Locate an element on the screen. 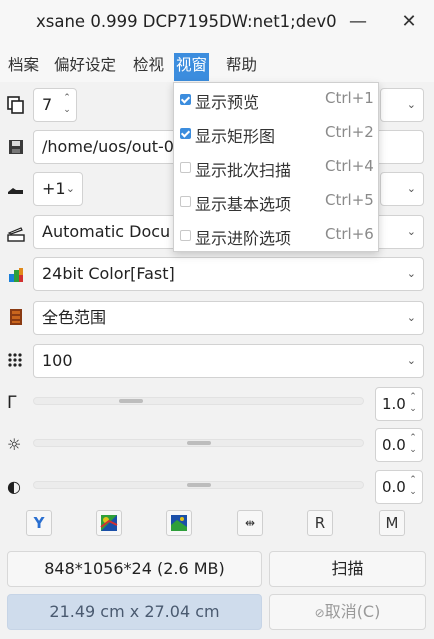  floppy-save-icon is located at coordinates (16, 147).